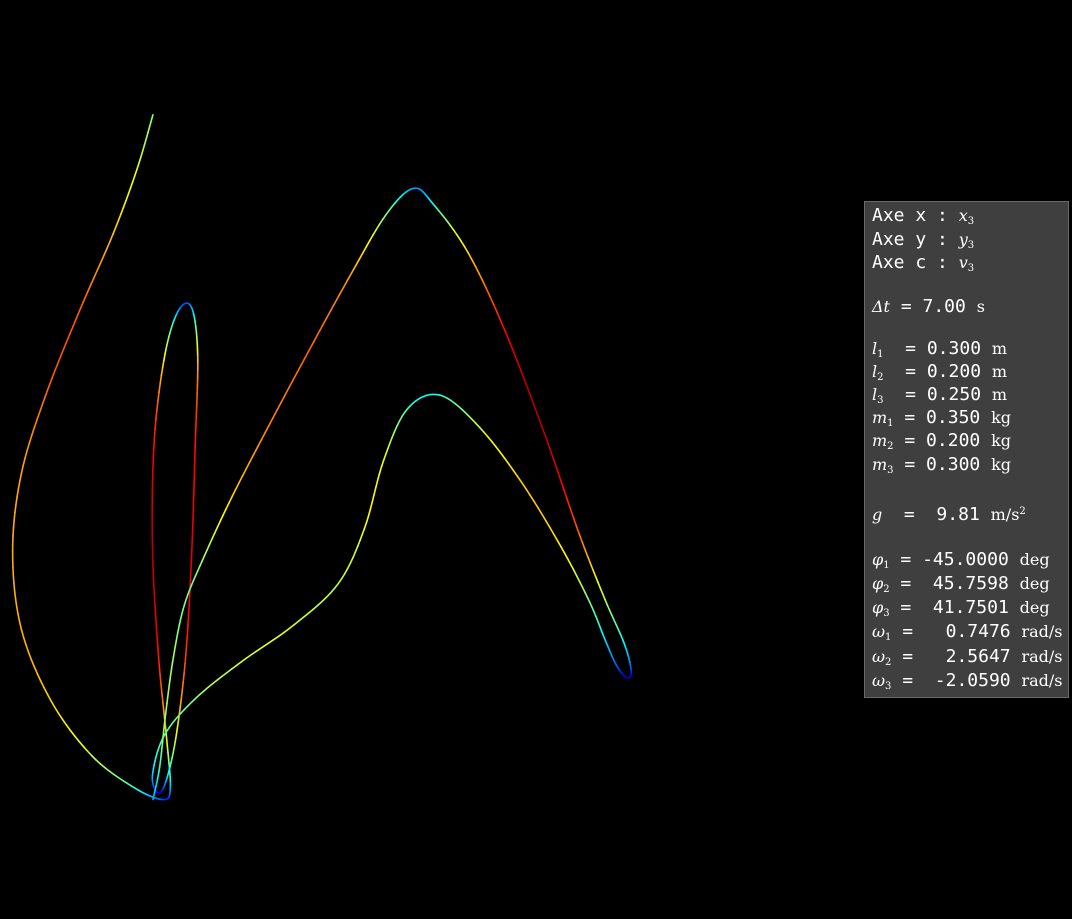  What do you see at coordinates (1034, 608) in the screenshot?
I see `state-unit: deg` at bounding box center [1034, 608].